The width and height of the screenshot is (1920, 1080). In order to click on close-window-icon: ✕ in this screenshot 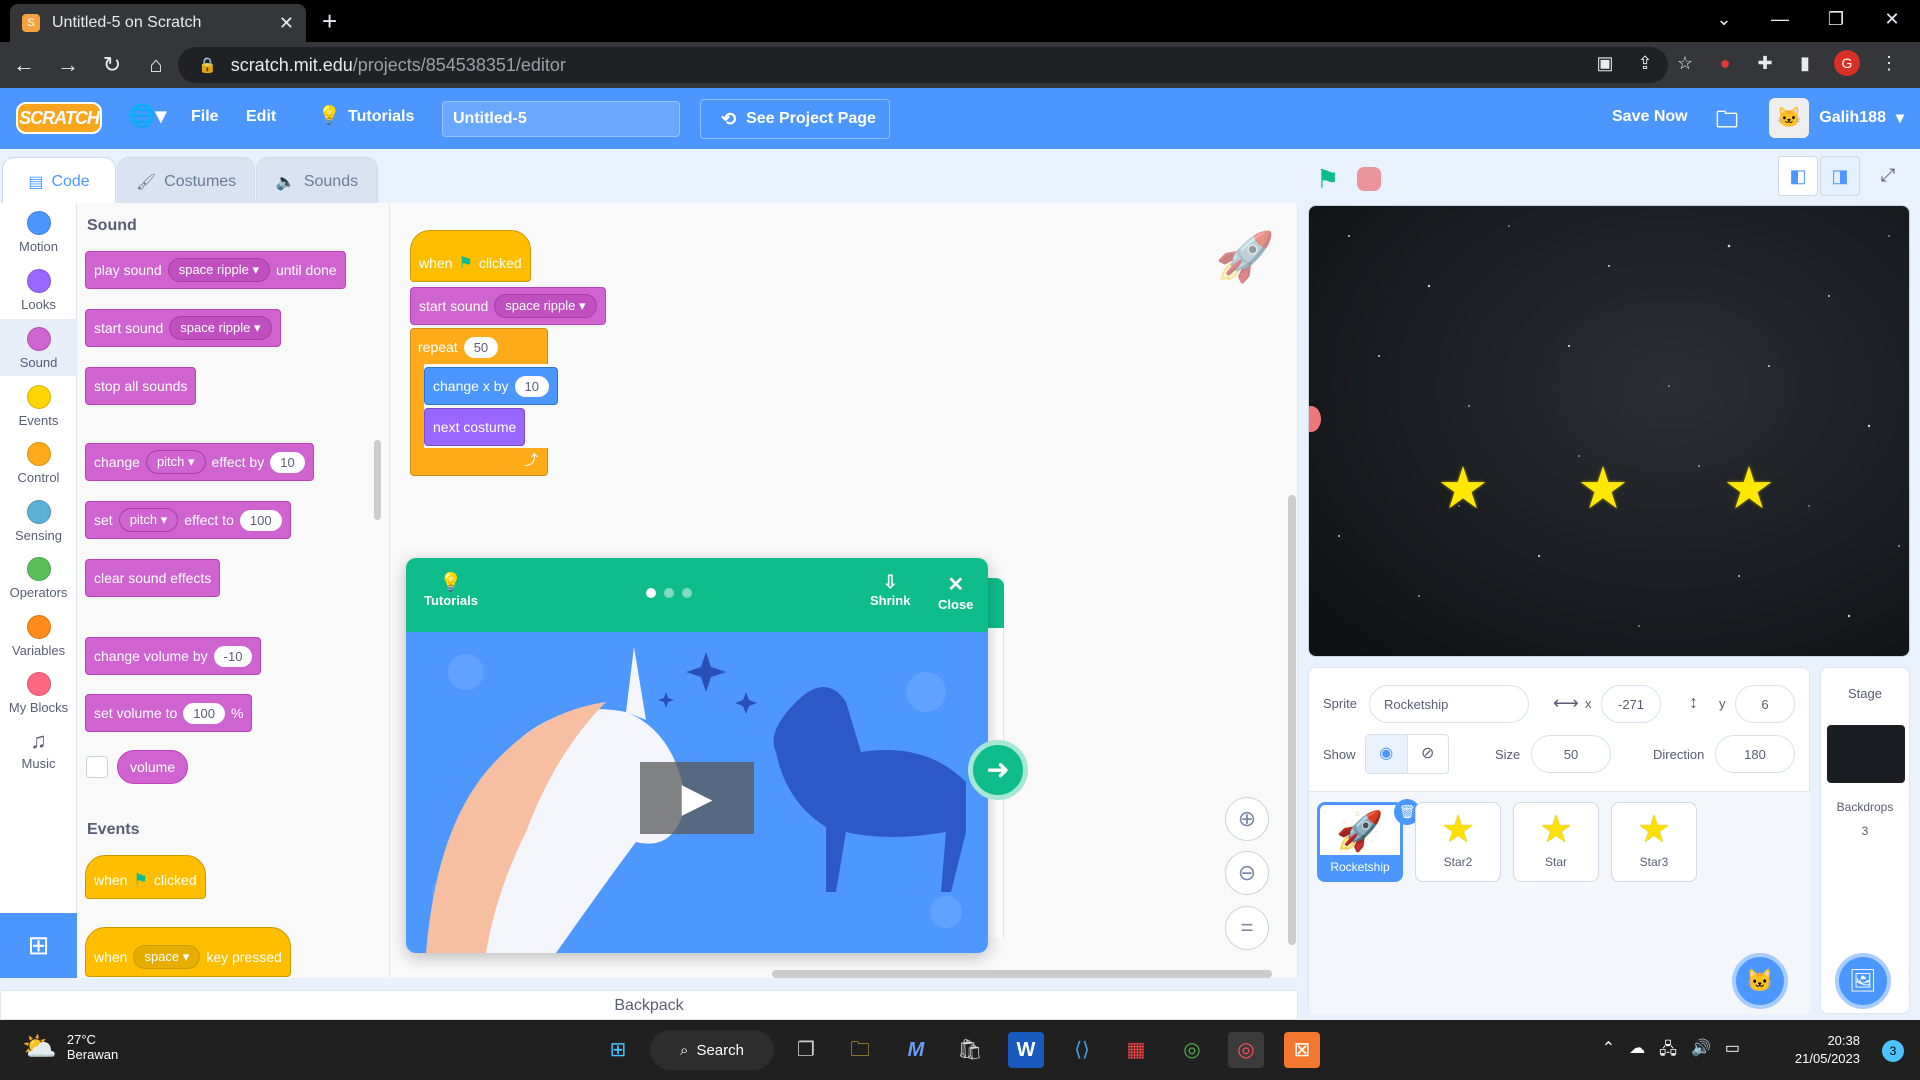, I will do `click(1892, 21)`.